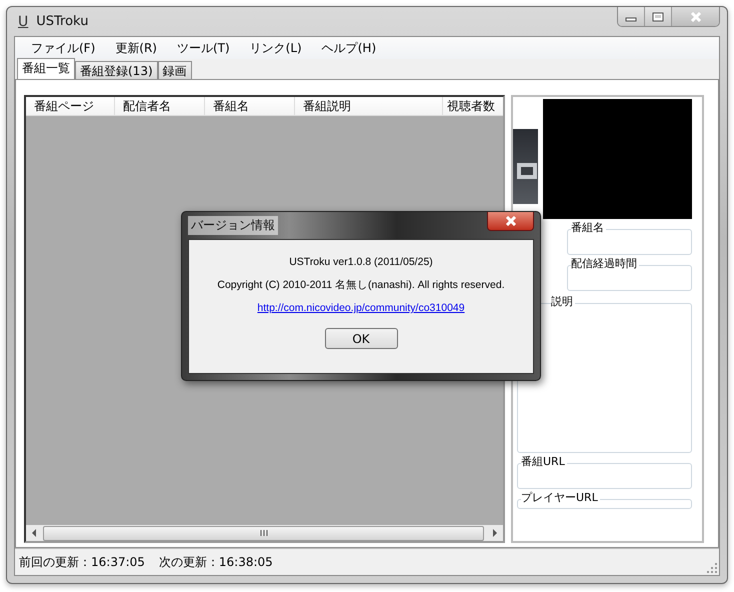  I want to click on column-header: 番組名, so click(250, 106).